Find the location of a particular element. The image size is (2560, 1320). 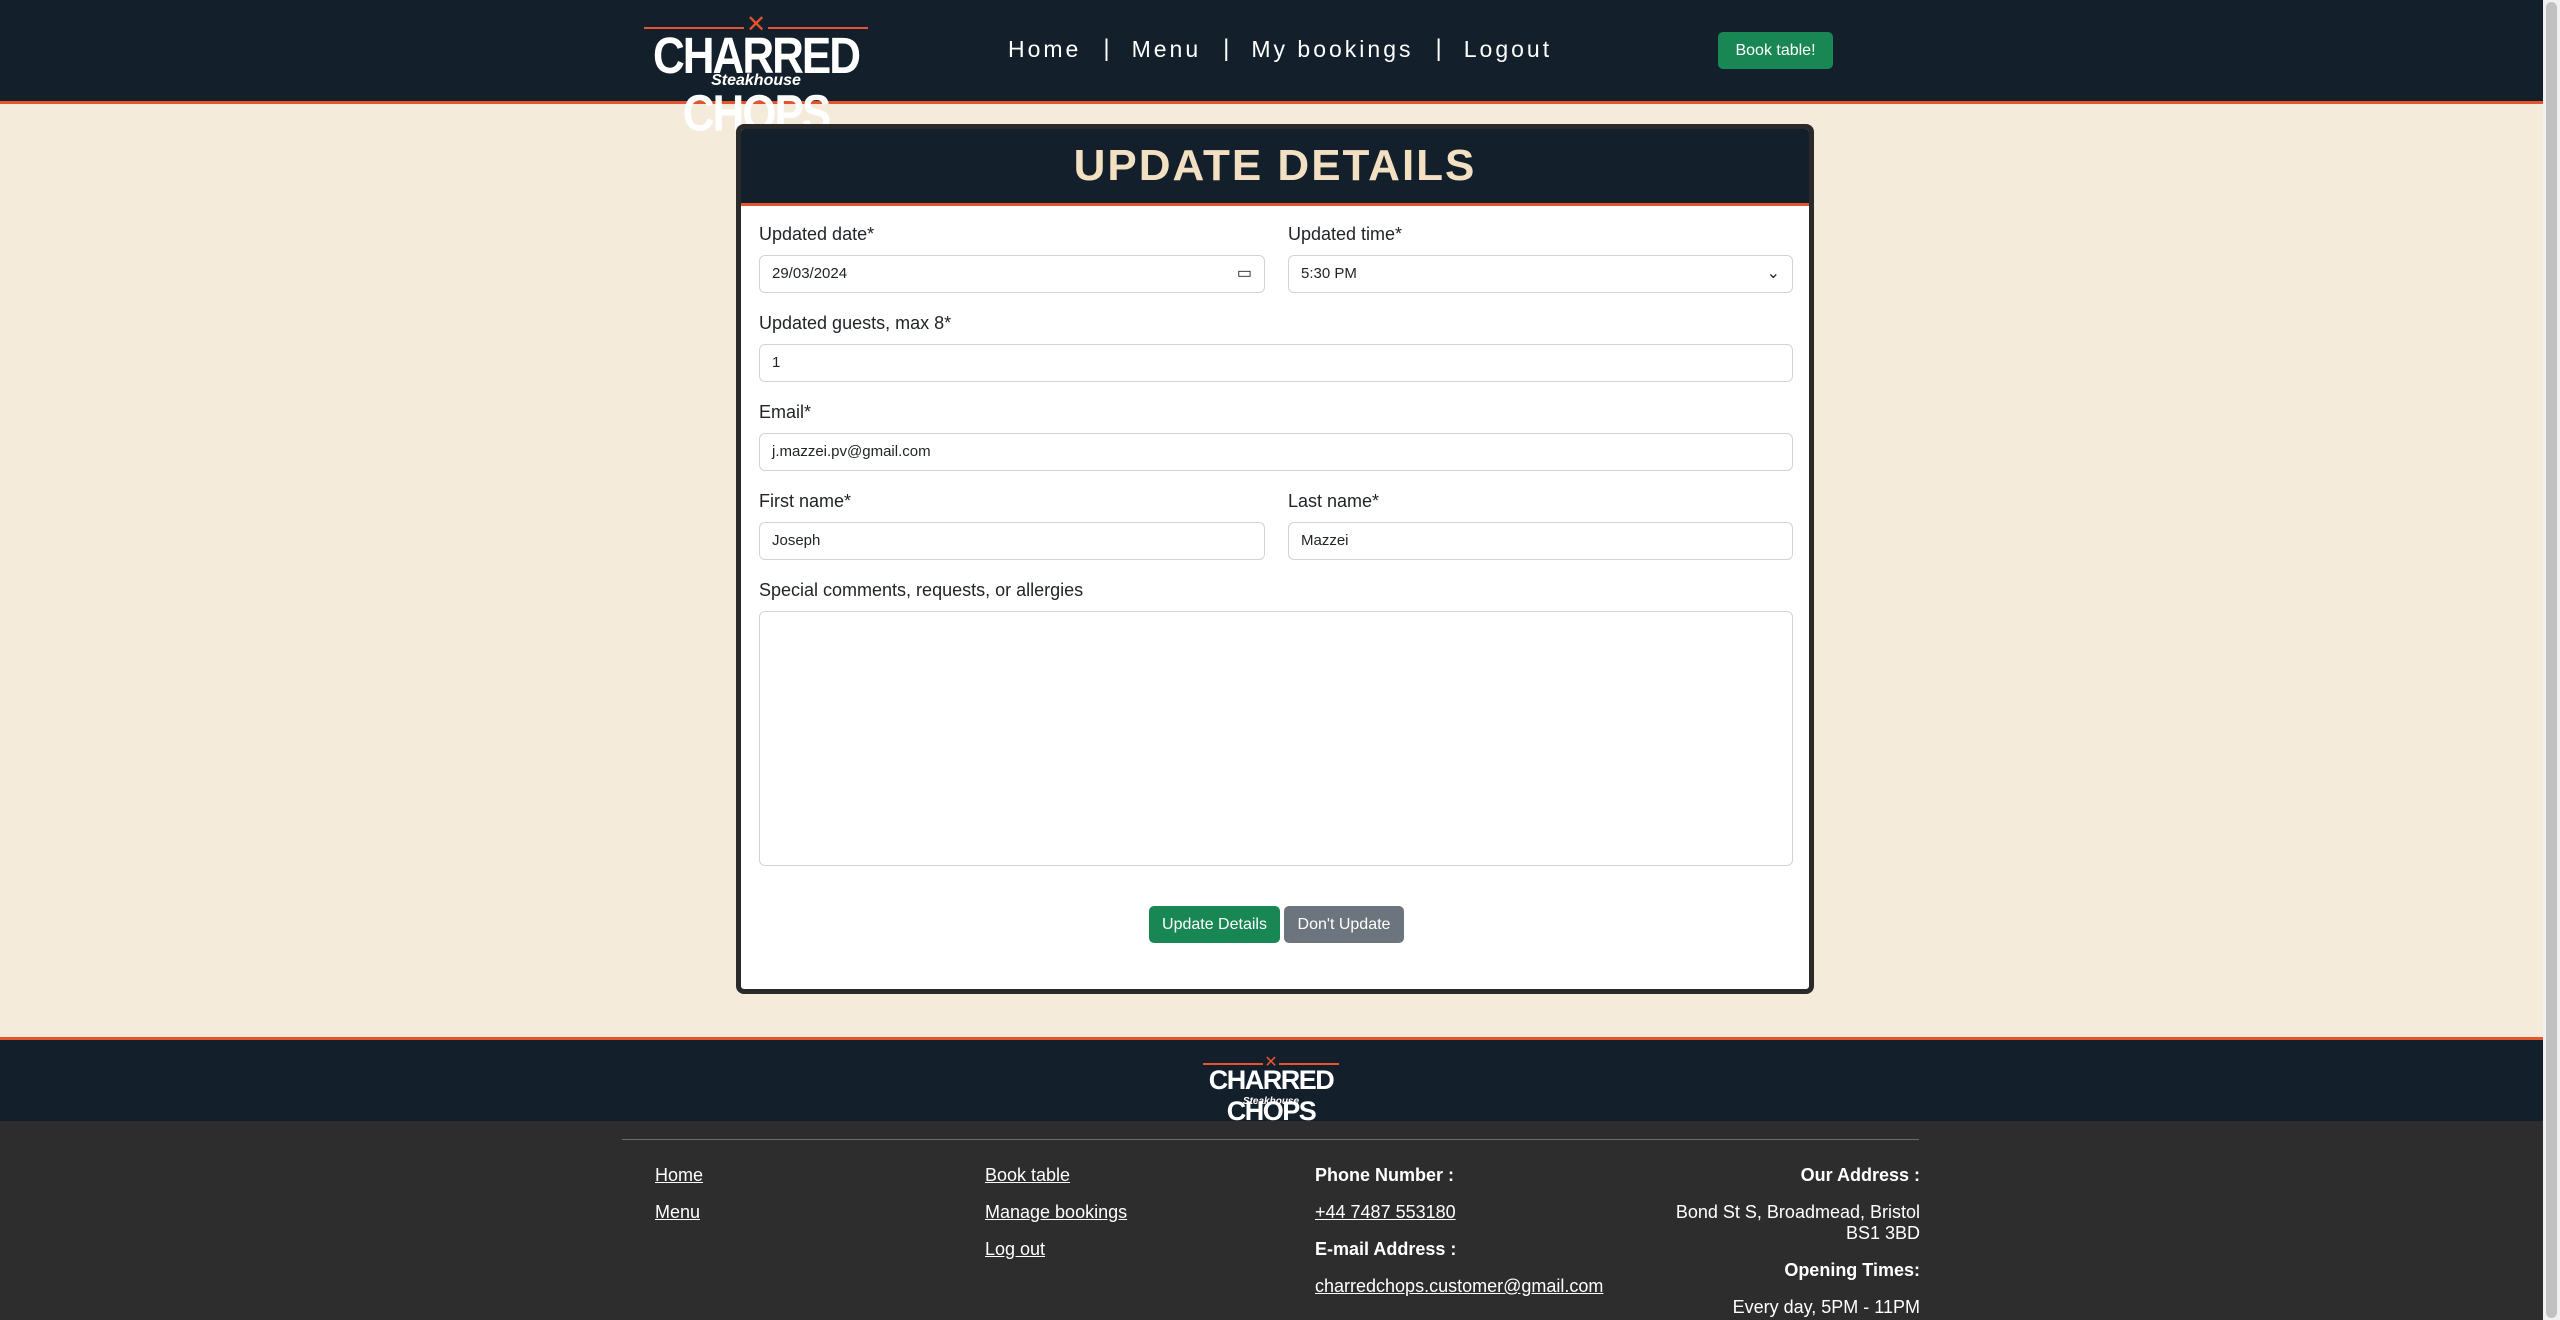

page-title: UPDATE DETAILS is located at coordinates (1275, 165).